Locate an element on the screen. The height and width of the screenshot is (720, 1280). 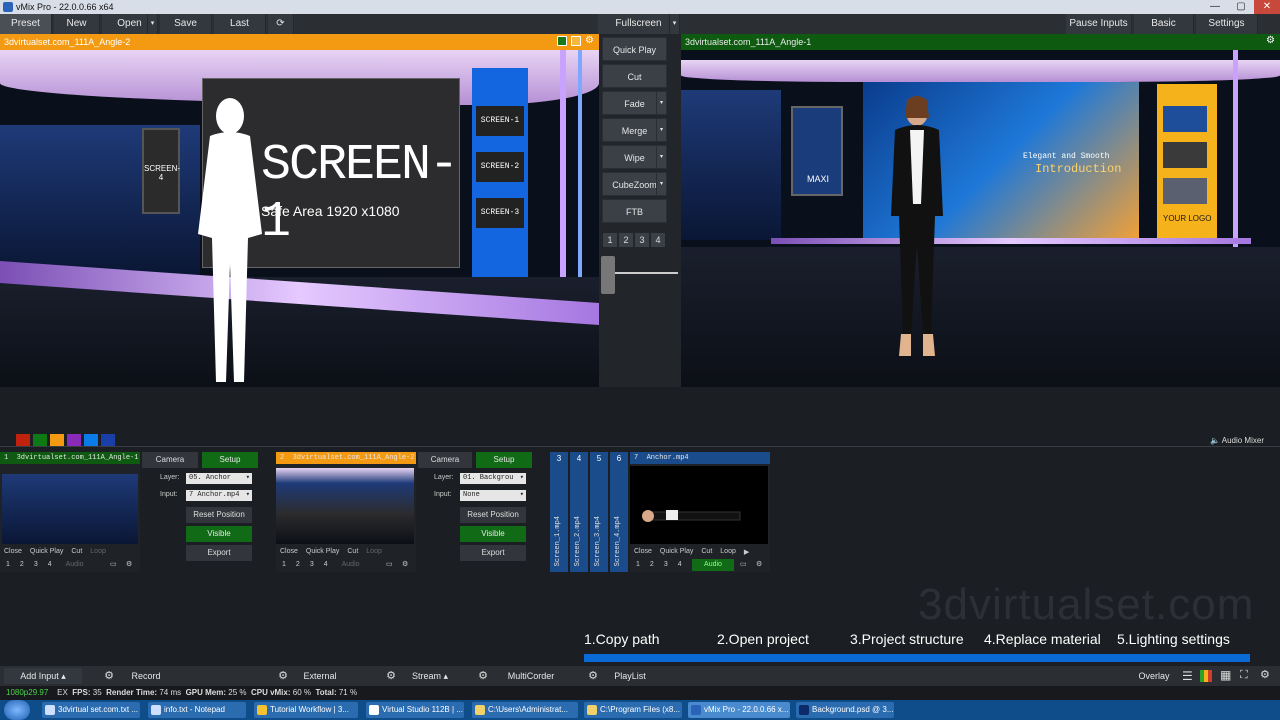
fullscreen-dropdown-icon: ▾ is located at coordinates (674, 24).